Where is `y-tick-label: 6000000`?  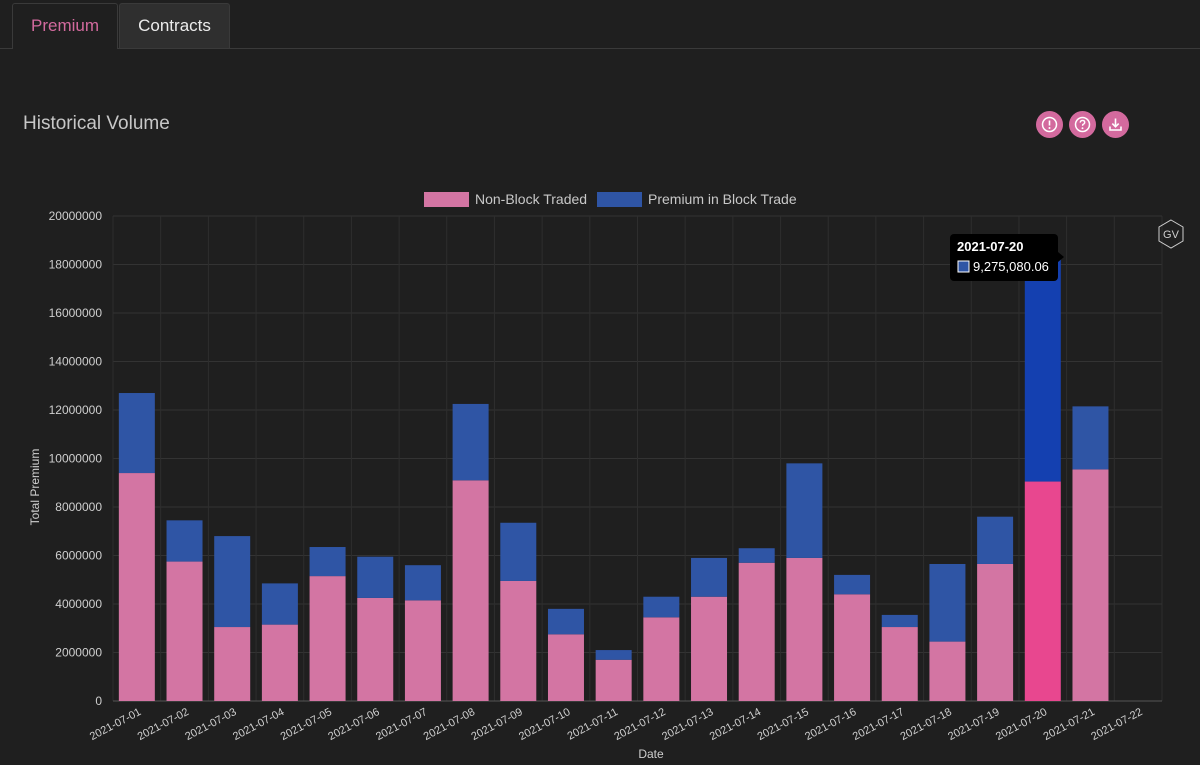 y-tick-label: 6000000 is located at coordinates (78, 556).